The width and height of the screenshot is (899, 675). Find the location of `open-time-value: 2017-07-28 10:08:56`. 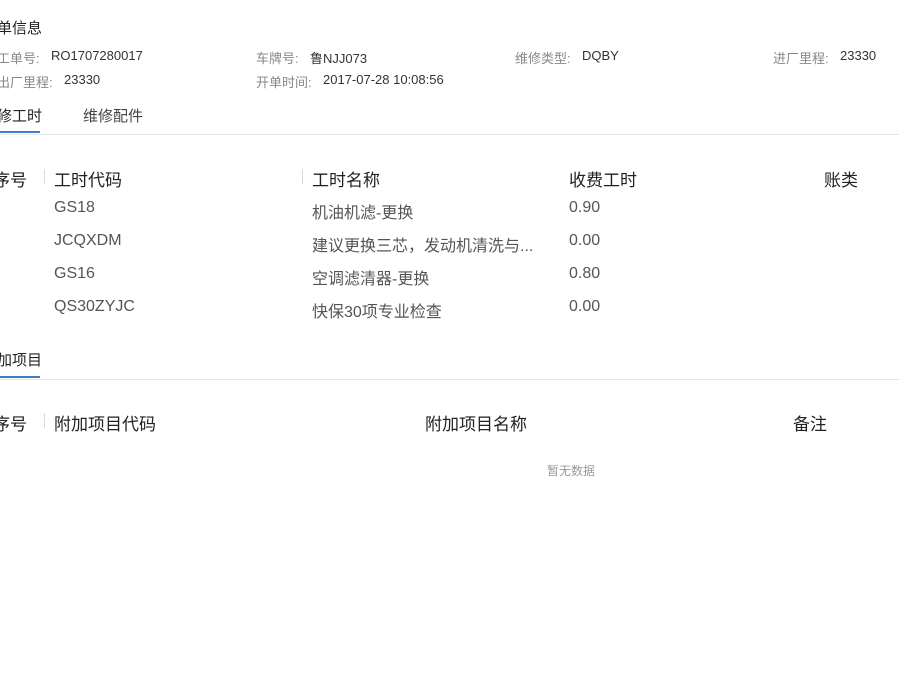

open-time-value: 2017-07-28 10:08:56 is located at coordinates (383, 79).